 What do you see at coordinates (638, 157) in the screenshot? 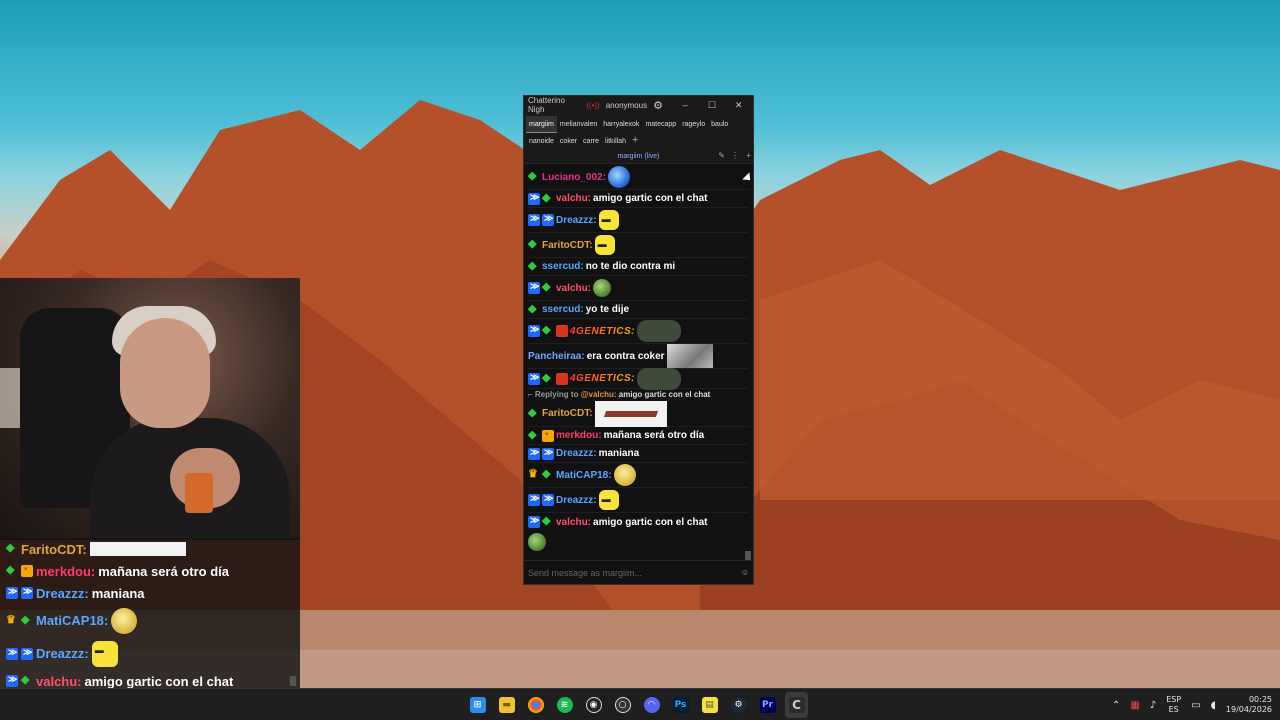
I see `split-header: margiim (live) ✎ ⋮ +` at bounding box center [638, 157].